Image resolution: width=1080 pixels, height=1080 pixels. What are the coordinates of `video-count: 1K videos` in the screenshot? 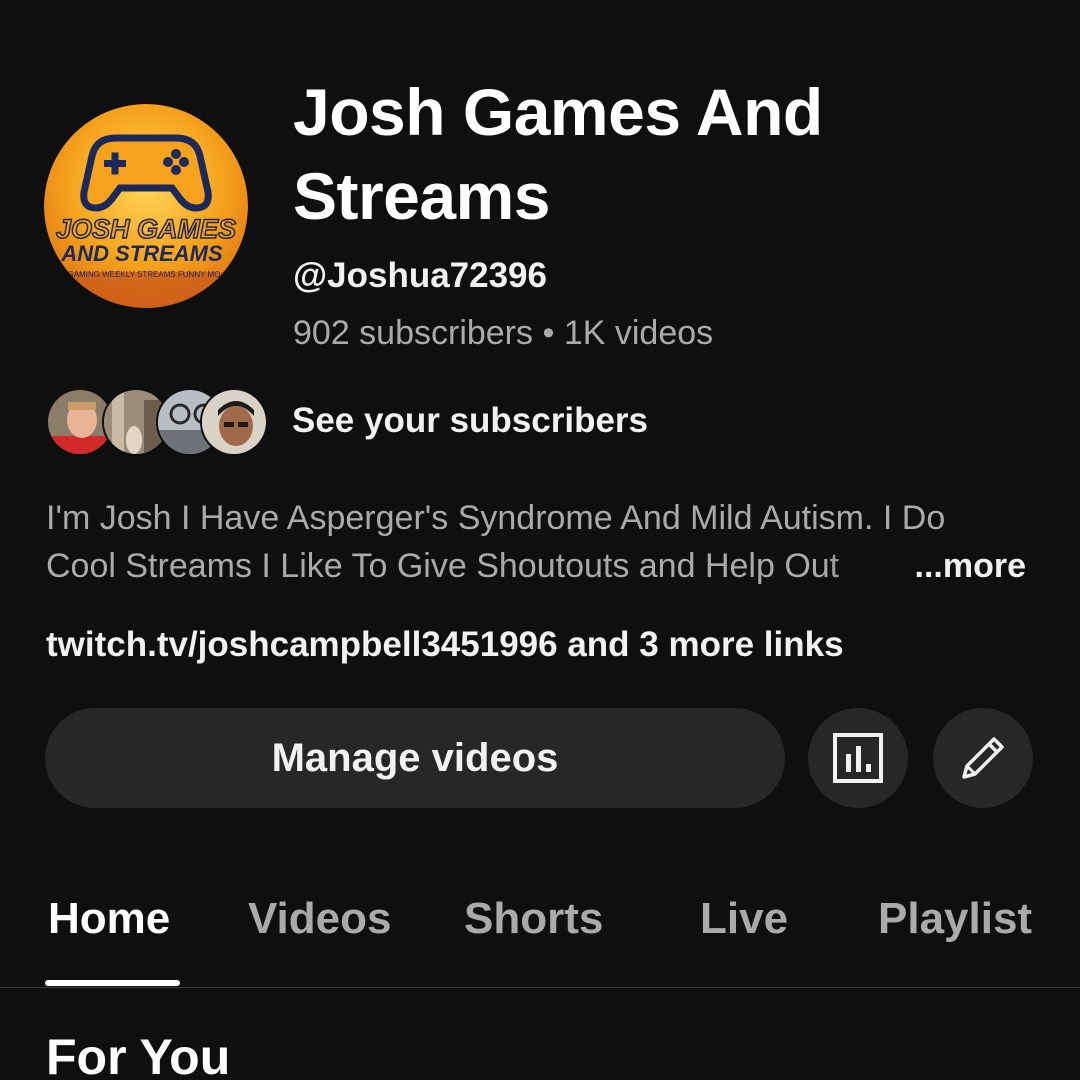 It's located at (638, 333).